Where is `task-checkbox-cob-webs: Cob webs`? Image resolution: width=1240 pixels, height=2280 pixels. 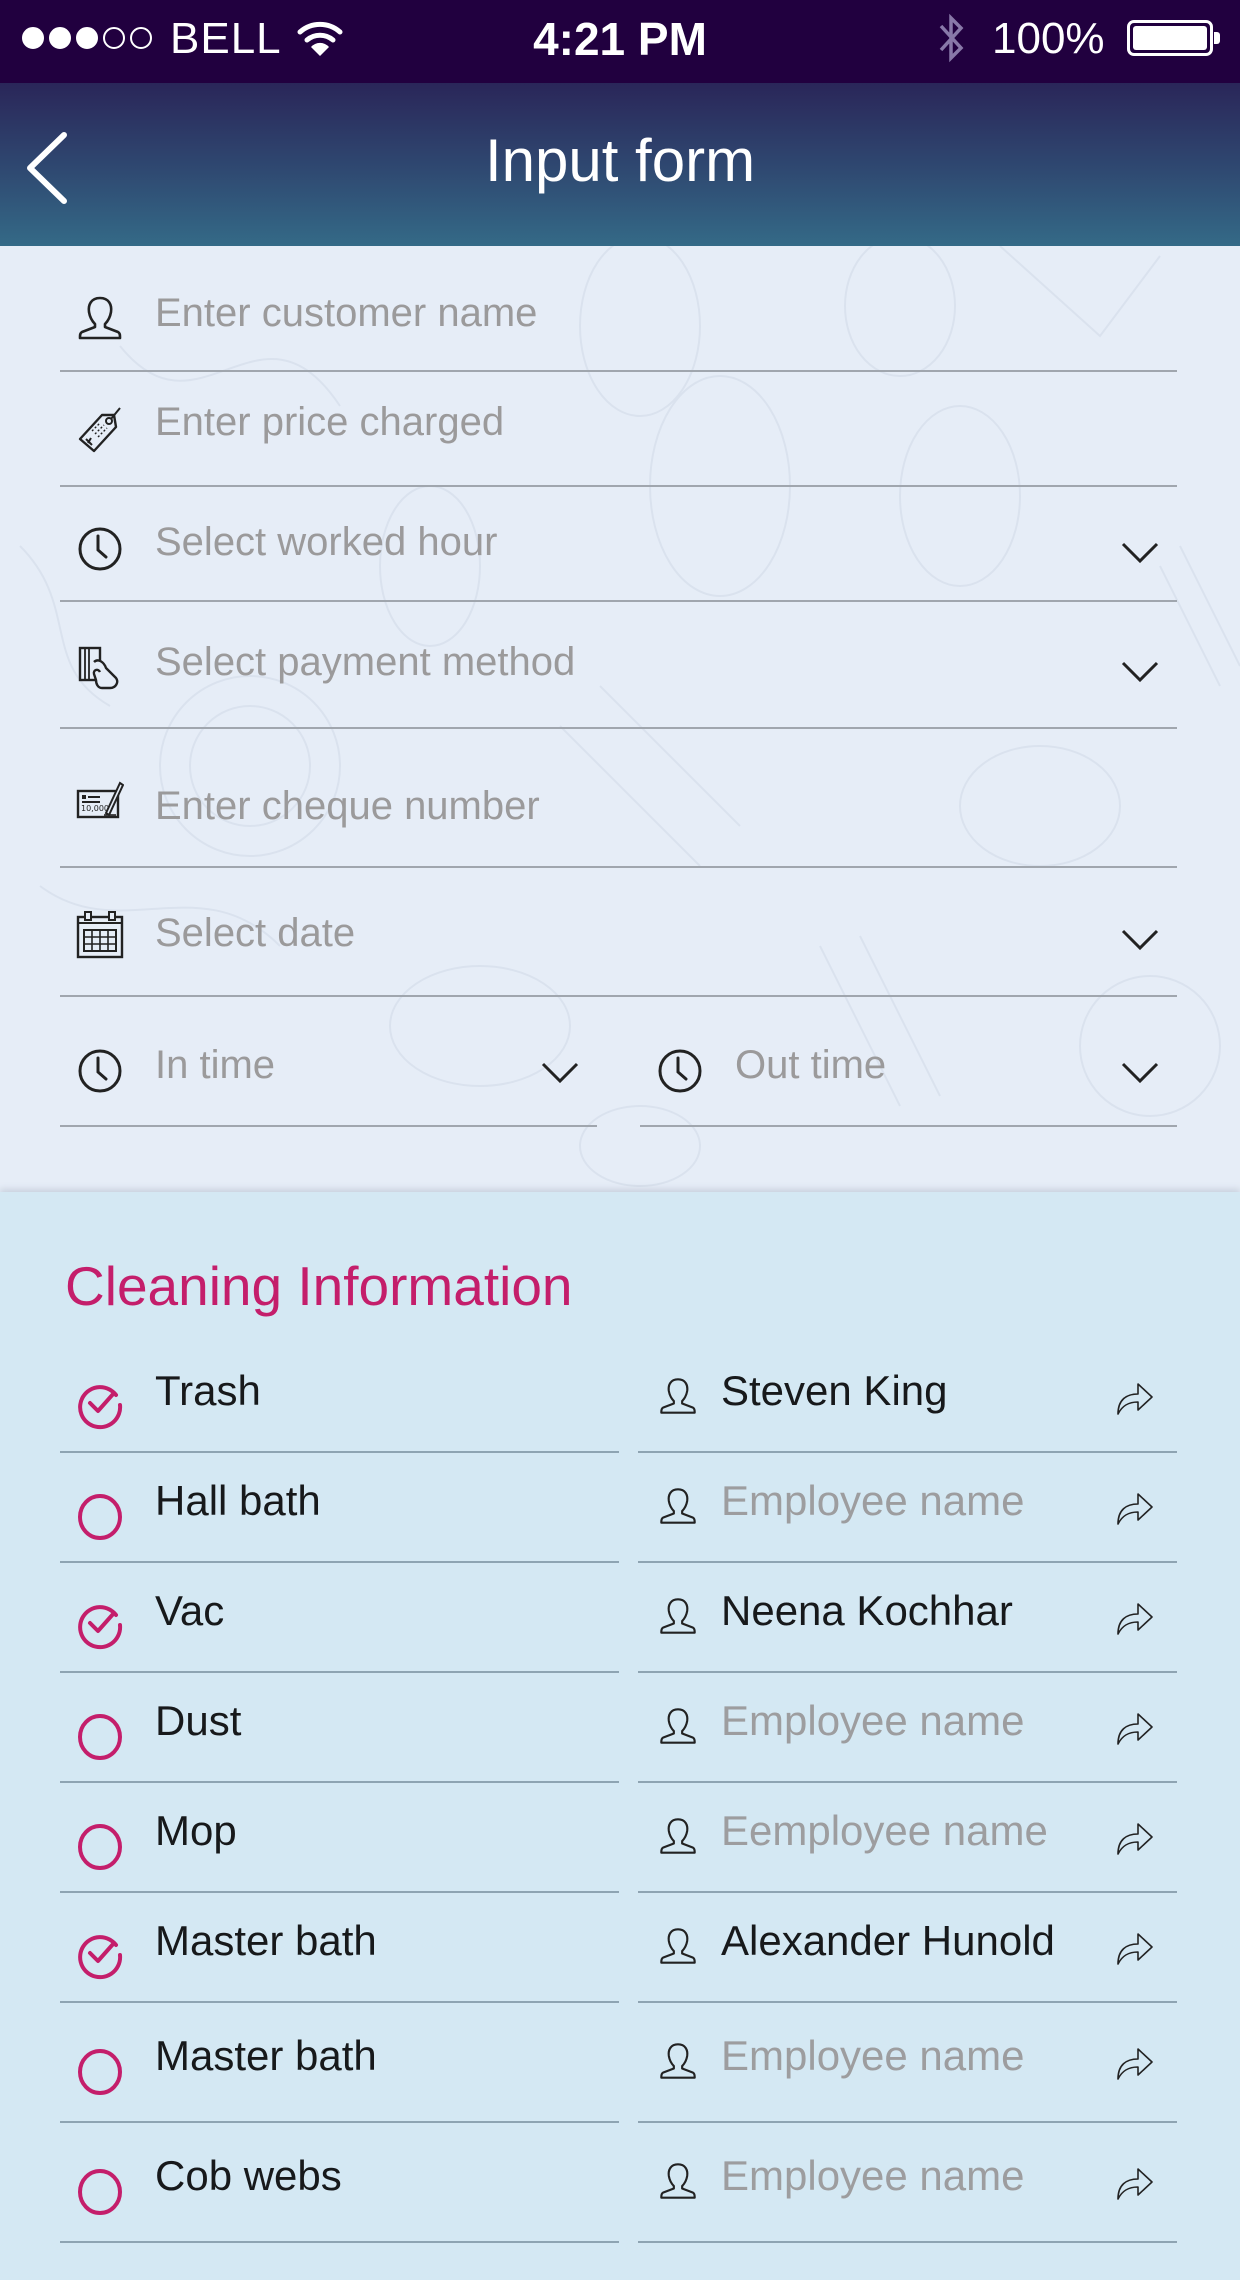
task-checkbox-cob-webs: Cob webs is located at coordinates (339, 2183).